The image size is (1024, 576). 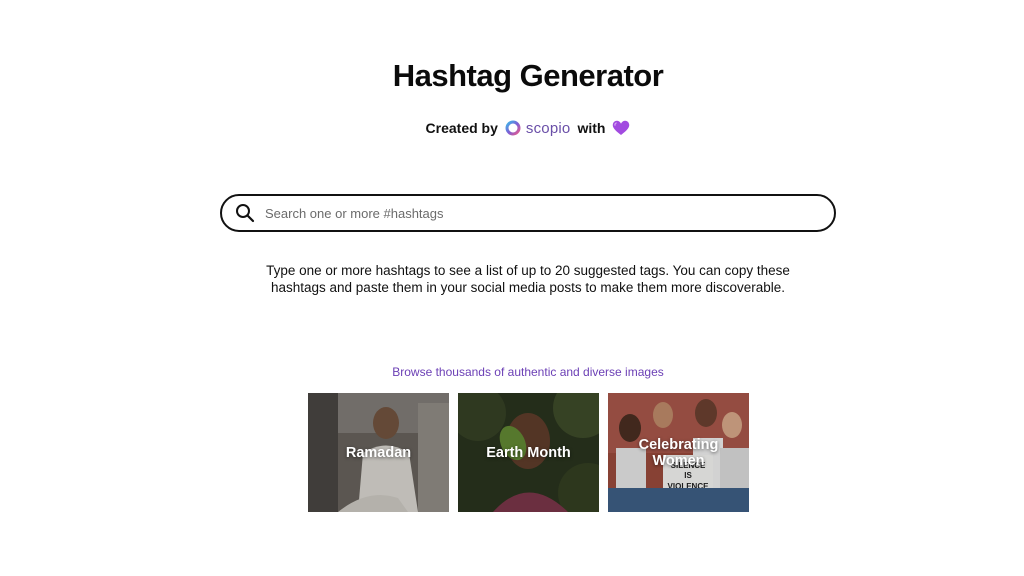 I want to click on search-icon, so click(x=245, y=213).